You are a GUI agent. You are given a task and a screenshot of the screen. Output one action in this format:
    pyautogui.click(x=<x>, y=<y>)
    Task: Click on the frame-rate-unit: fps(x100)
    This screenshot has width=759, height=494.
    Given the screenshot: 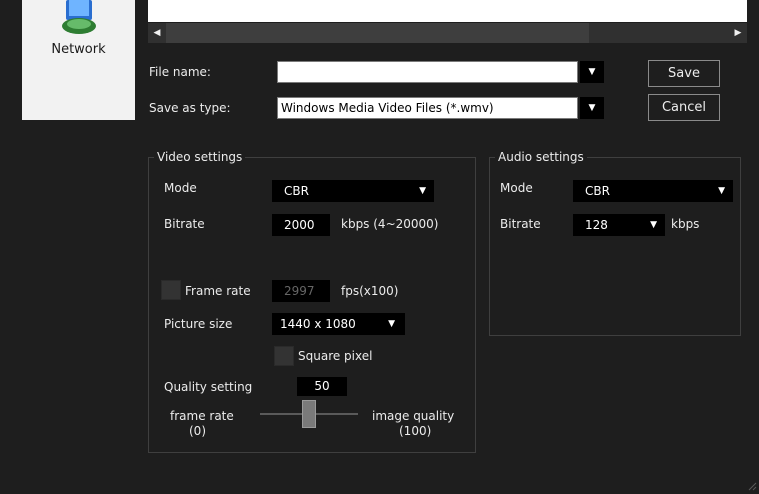 What is the action you would take?
    pyautogui.click(x=370, y=291)
    